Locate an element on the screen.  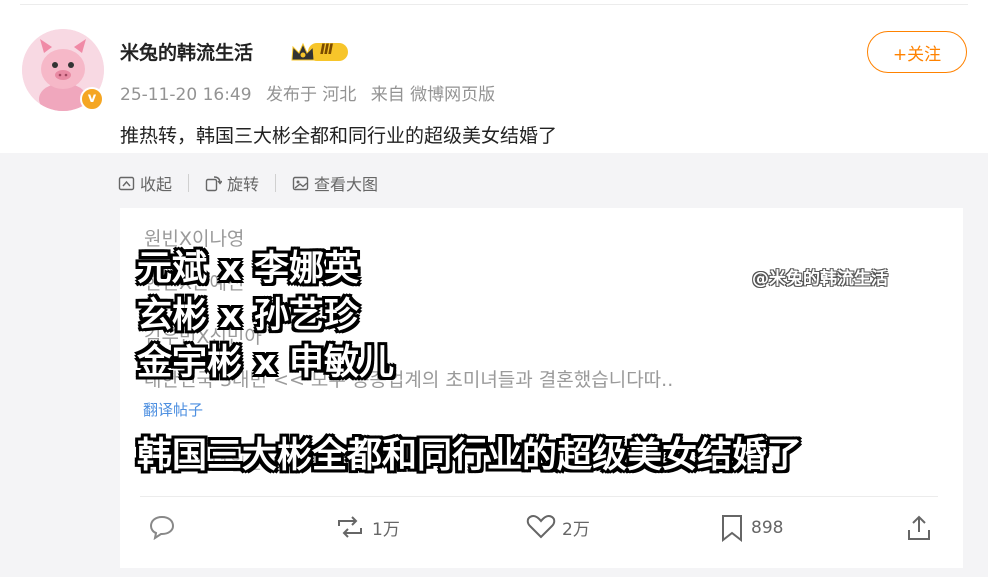
collapse-button: 收起 is located at coordinates (145, 183).